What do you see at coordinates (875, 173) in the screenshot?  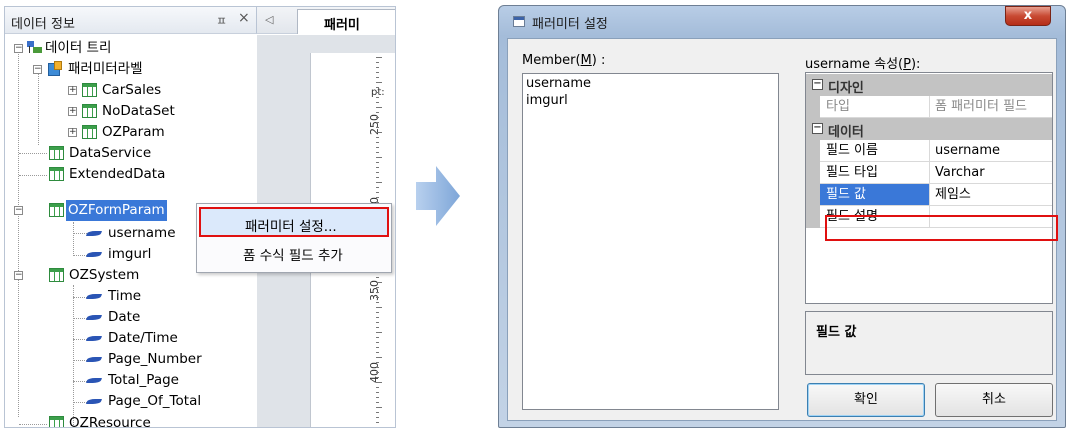 I see `property-name: 필드 타입` at bounding box center [875, 173].